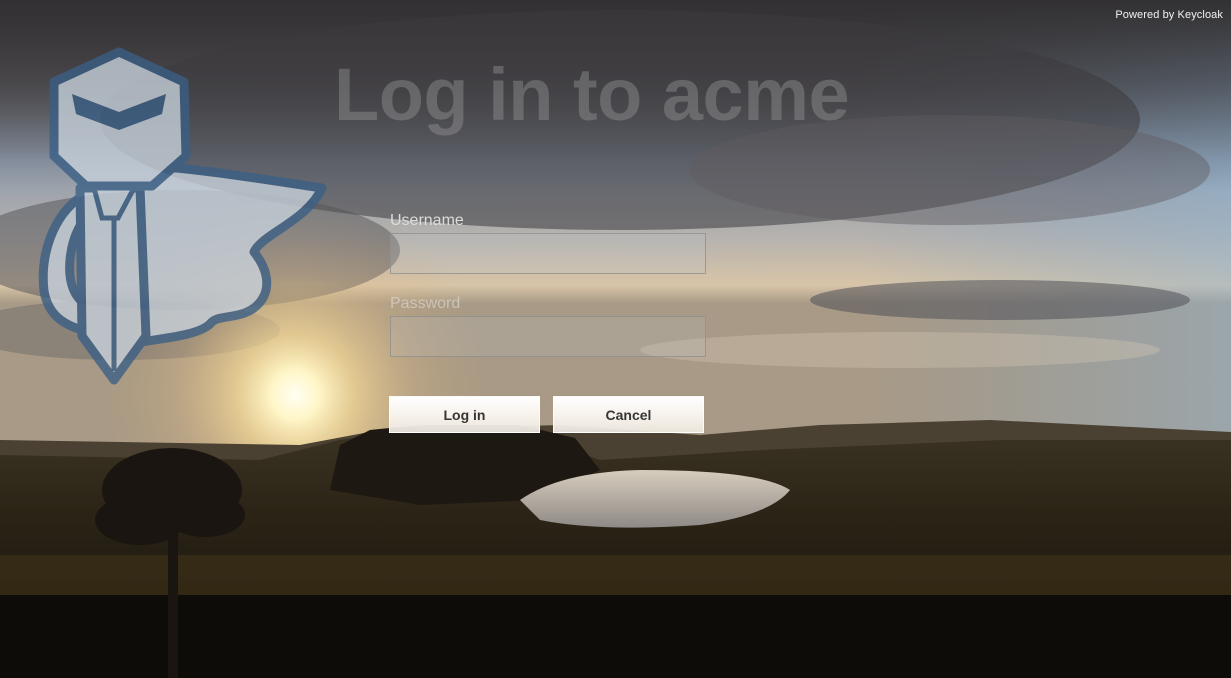 This screenshot has height=678, width=1231. What do you see at coordinates (464, 414) in the screenshot?
I see `login-button: Log in` at bounding box center [464, 414].